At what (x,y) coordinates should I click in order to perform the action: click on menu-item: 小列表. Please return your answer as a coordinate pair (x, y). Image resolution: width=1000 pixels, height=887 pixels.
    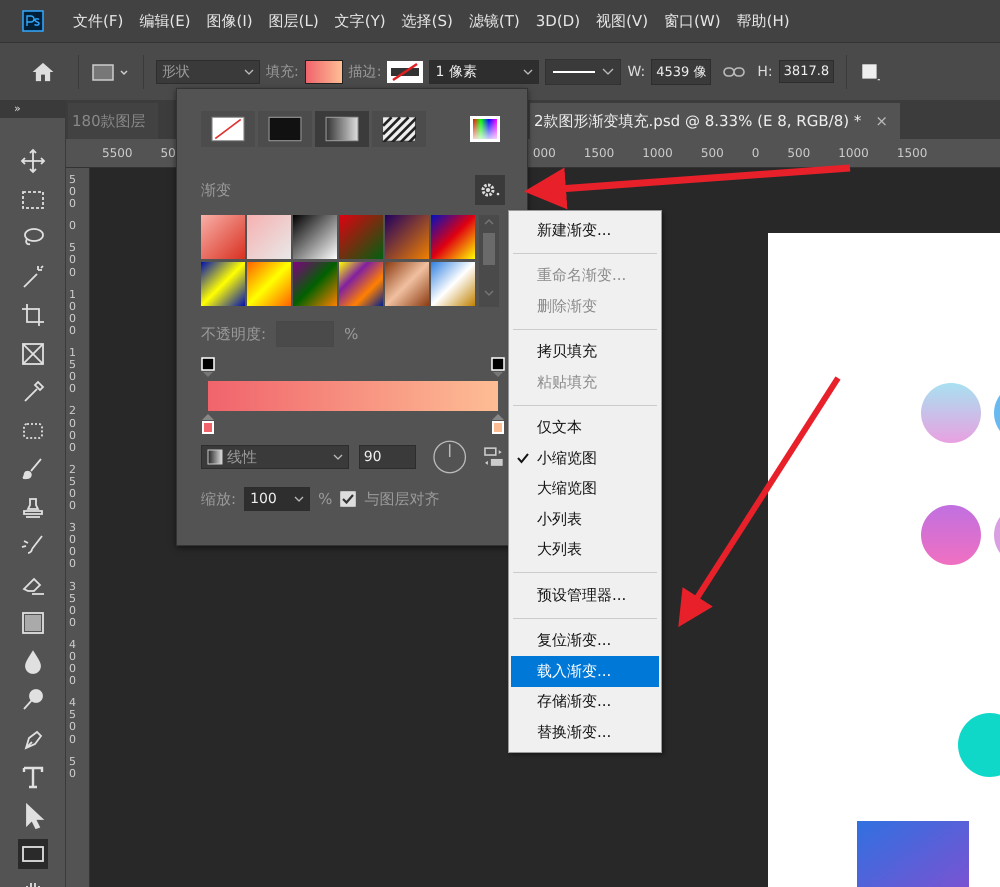
    Looking at the image, I should click on (585, 519).